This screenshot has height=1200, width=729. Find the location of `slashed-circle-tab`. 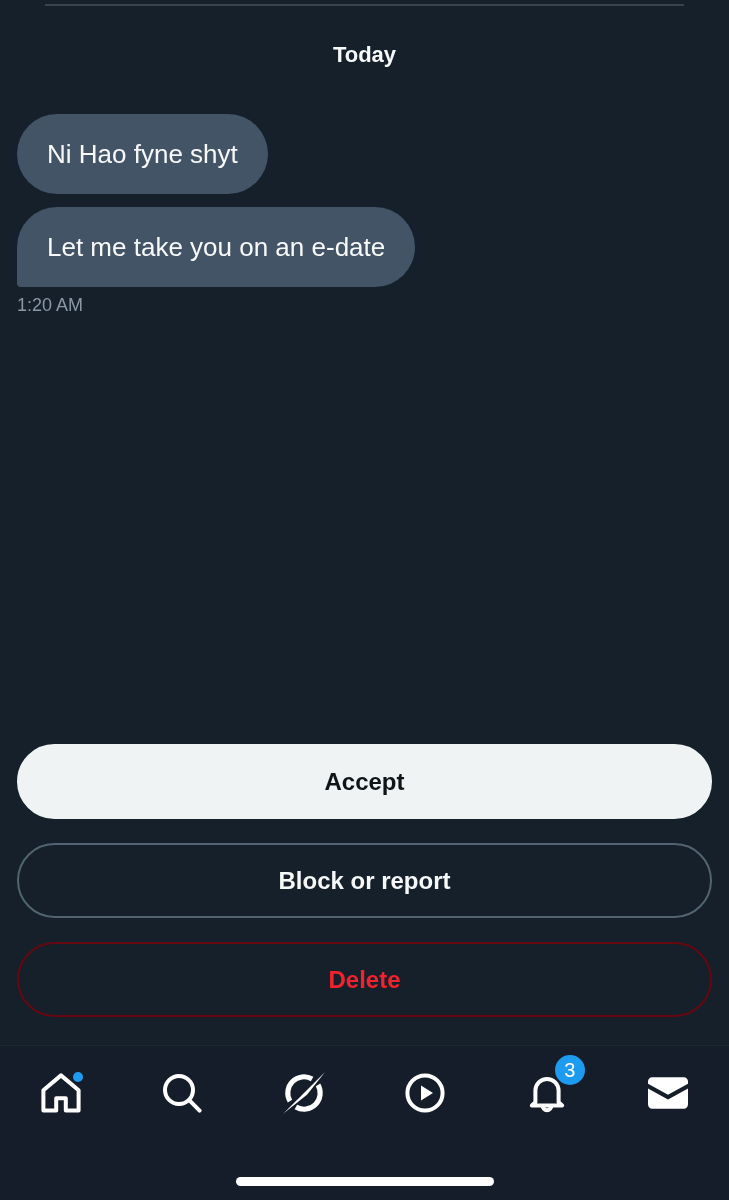

slashed-circle-tab is located at coordinates (303, 1093).